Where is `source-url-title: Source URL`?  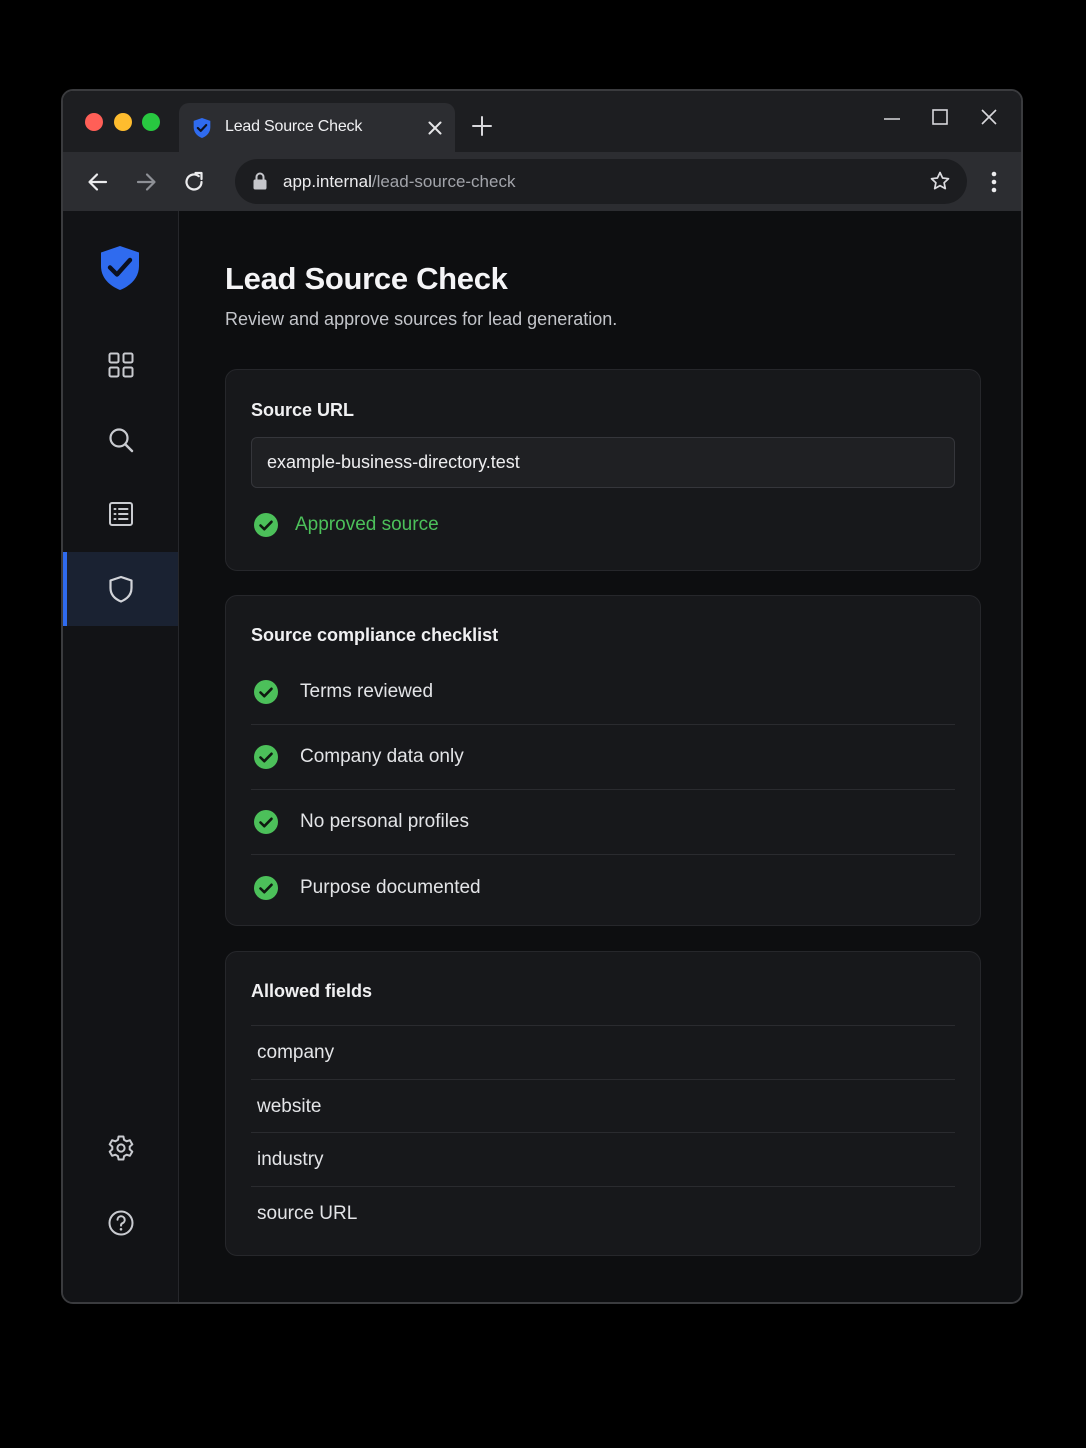 source-url-title: Source URL is located at coordinates (303, 410).